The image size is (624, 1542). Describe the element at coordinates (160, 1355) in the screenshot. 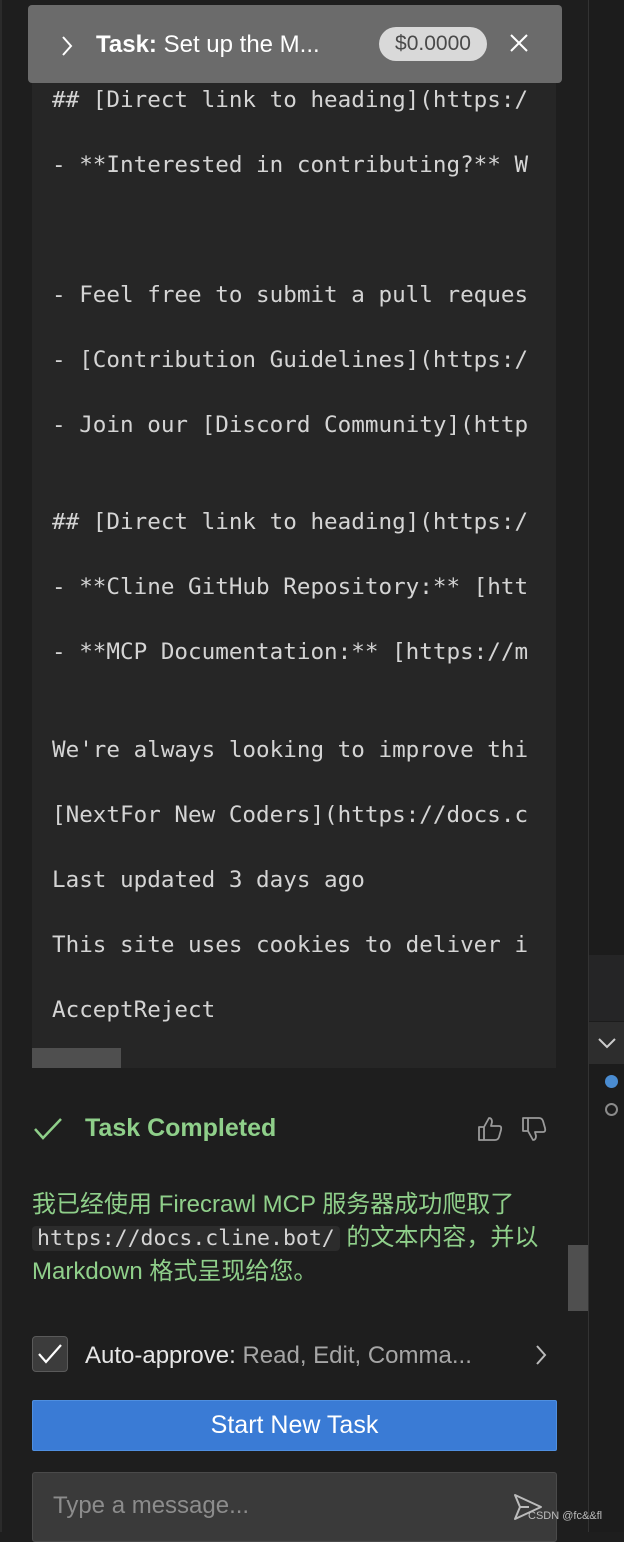

I see `auto-approve-key: Auto-approve:` at that location.